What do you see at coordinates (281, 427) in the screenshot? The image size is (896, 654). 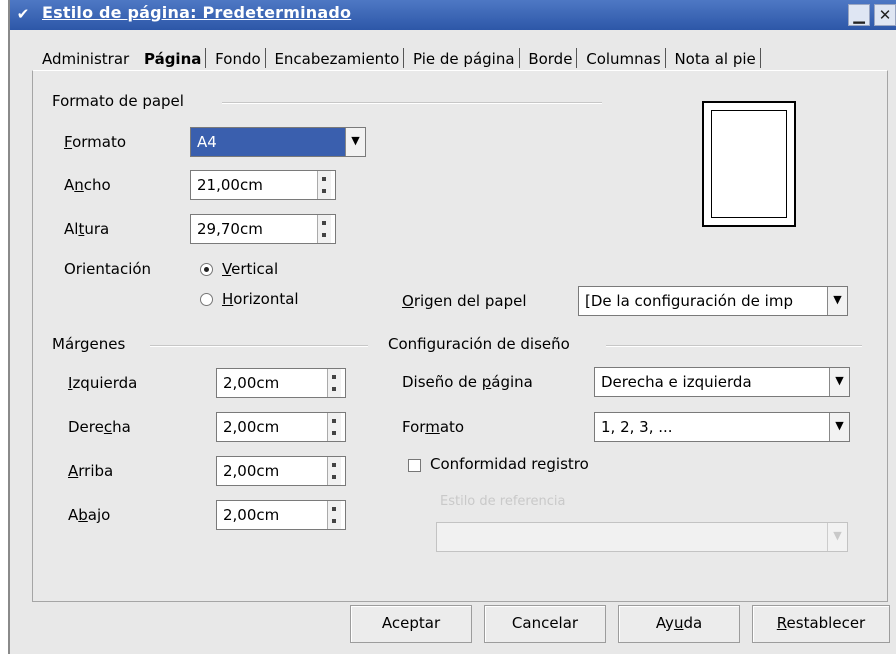 I see `margin-right-field: 2,00cm` at bounding box center [281, 427].